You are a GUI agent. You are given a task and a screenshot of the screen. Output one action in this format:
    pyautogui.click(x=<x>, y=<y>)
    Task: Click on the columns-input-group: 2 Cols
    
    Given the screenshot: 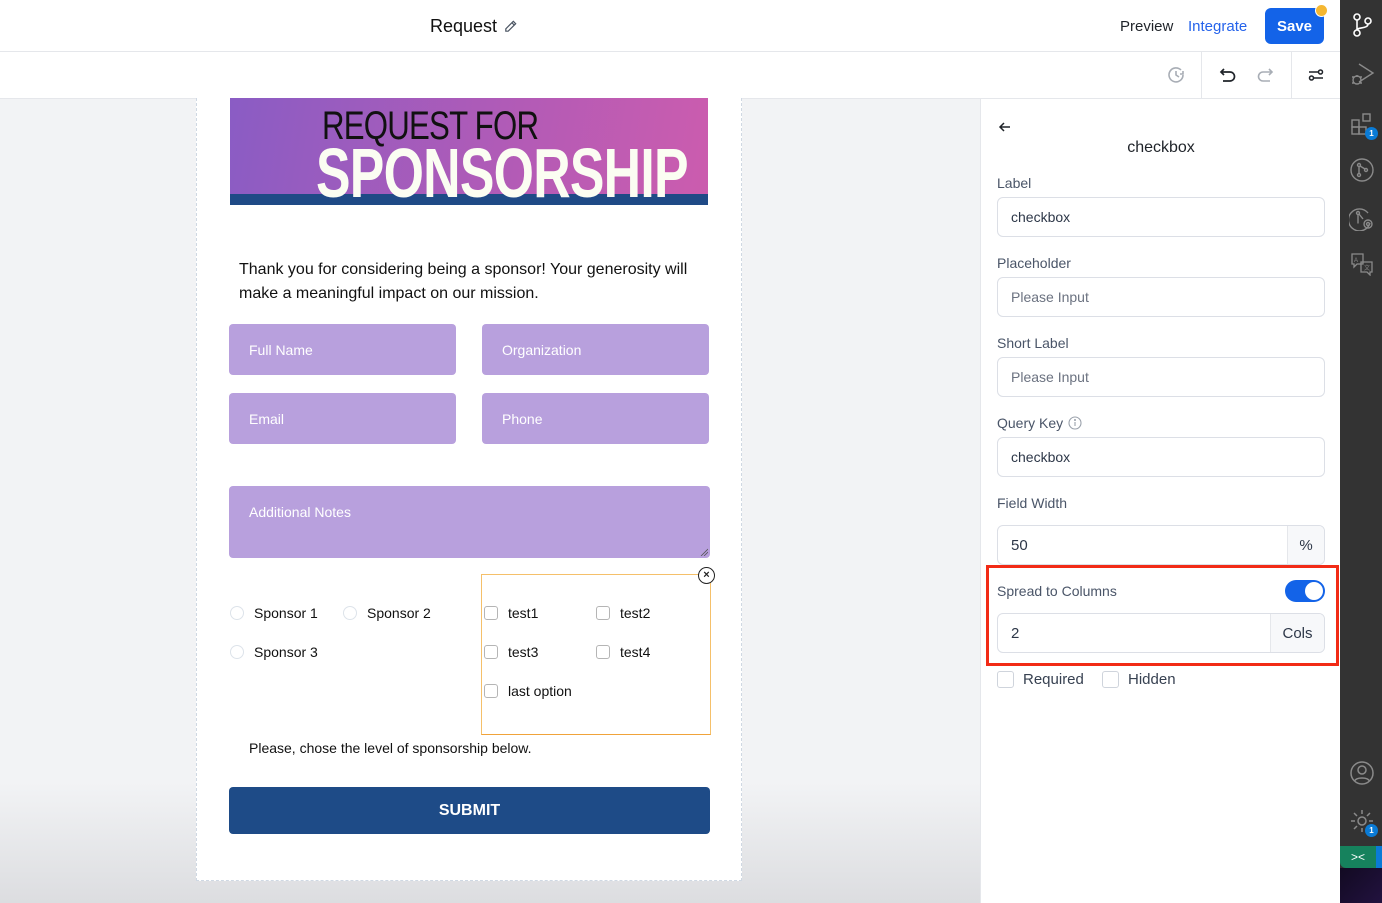 What is the action you would take?
    pyautogui.click(x=1161, y=633)
    